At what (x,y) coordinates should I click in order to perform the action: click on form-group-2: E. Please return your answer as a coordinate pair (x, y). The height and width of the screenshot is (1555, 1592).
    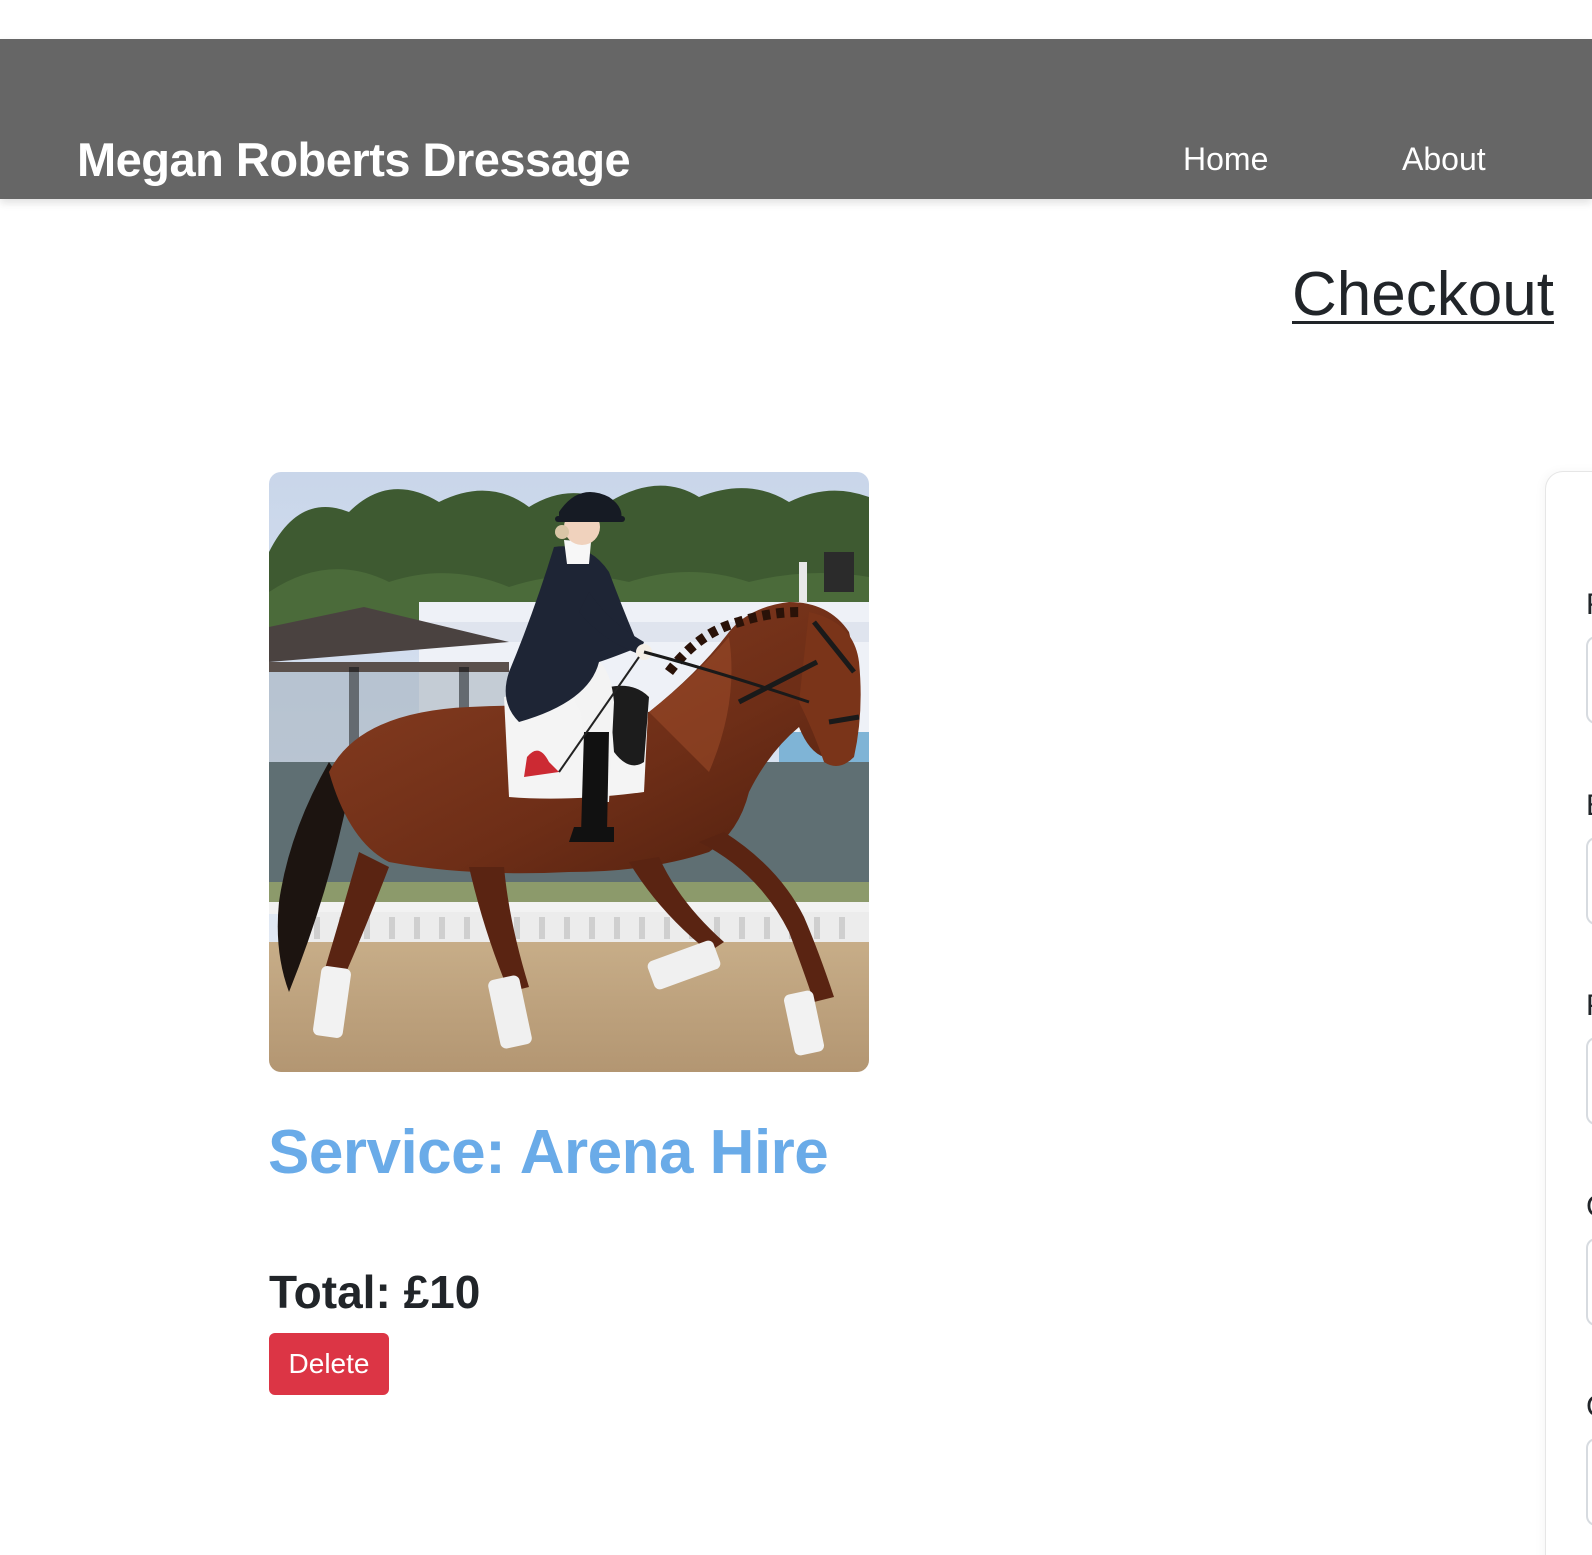
    Looking at the image, I should click on (1589, 857).